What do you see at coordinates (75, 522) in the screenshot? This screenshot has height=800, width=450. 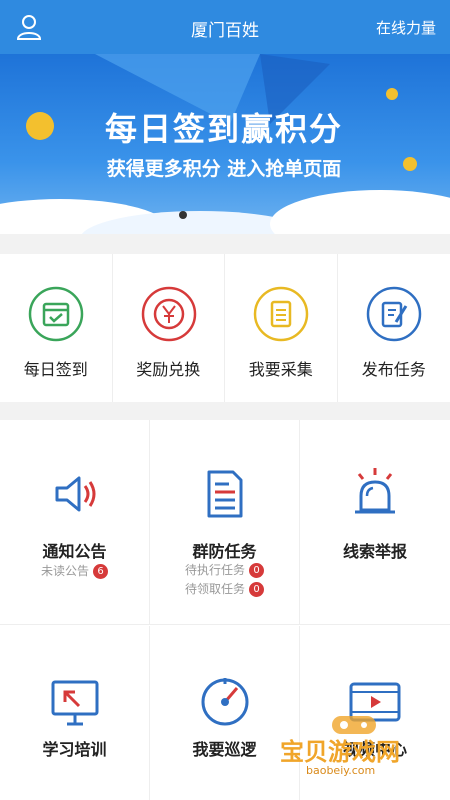 I see `notice-button: 通知公告 未读公告 6` at bounding box center [75, 522].